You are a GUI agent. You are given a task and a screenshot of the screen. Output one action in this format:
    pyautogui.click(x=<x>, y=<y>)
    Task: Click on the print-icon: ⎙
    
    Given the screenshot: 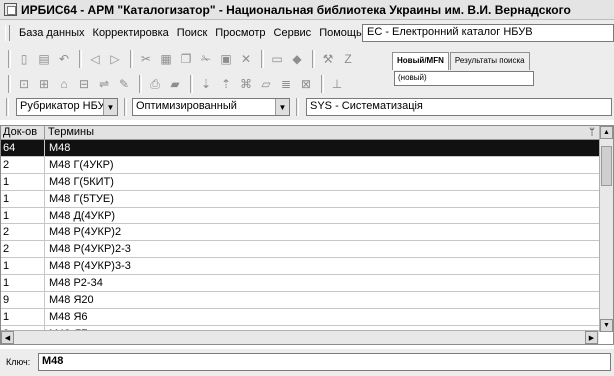 What is the action you would take?
    pyautogui.click(x=155, y=84)
    